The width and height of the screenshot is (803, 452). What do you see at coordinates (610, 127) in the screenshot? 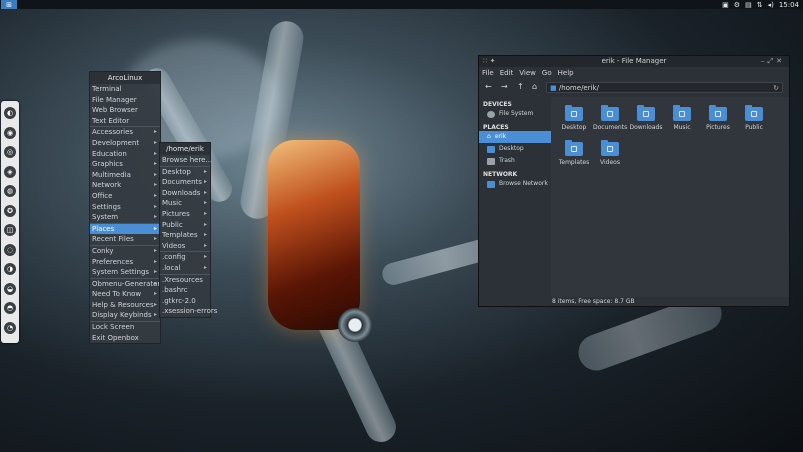
I see `folder-label: Documents` at bounding box center [610, 127].